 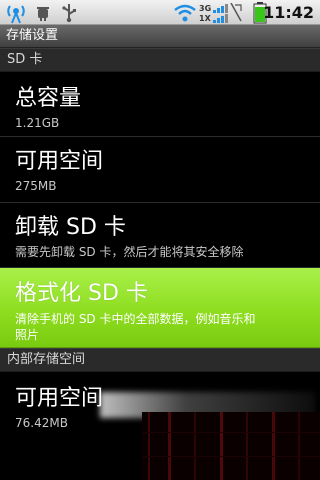 What do you see at coordinates (160, 12) in the screenshot?
I see `status-bar: 3G 1X 11:42` at bounding box center [160, 12].